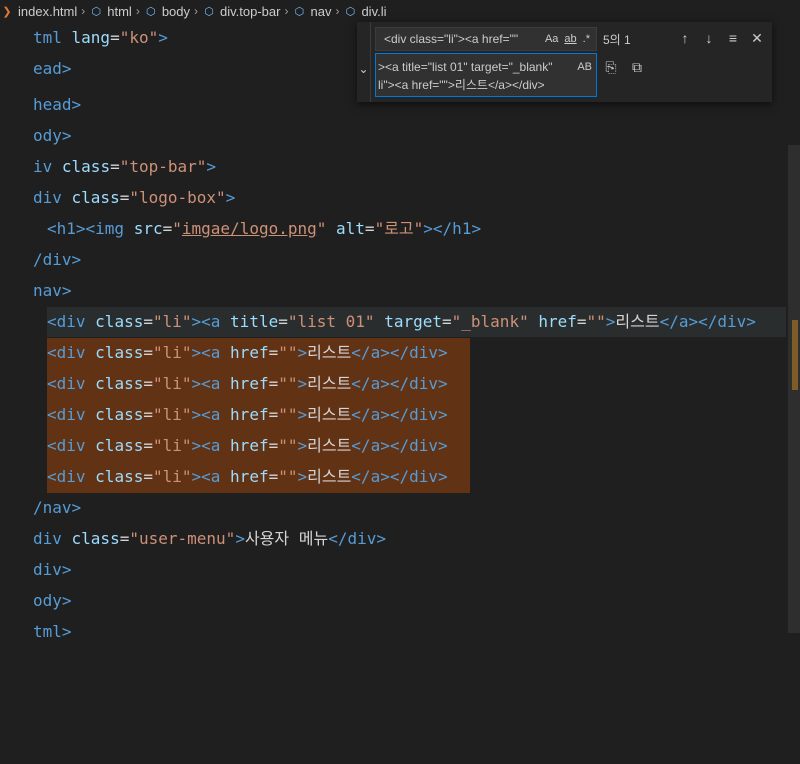  What do you see at coordinates (611, 67) in the screenshot?
I see `replace-one-icon: ⎘` at bounding box center [611, 67].